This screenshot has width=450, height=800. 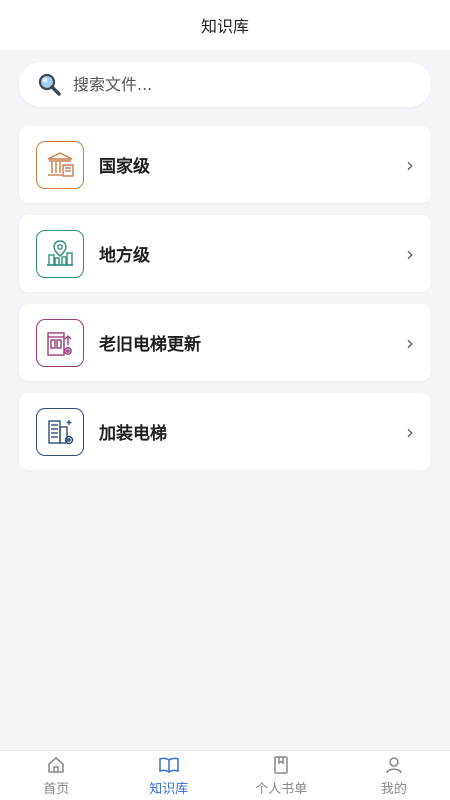 I want to click on category-card-local: 地方级 ›, so click(x=225, y=253).